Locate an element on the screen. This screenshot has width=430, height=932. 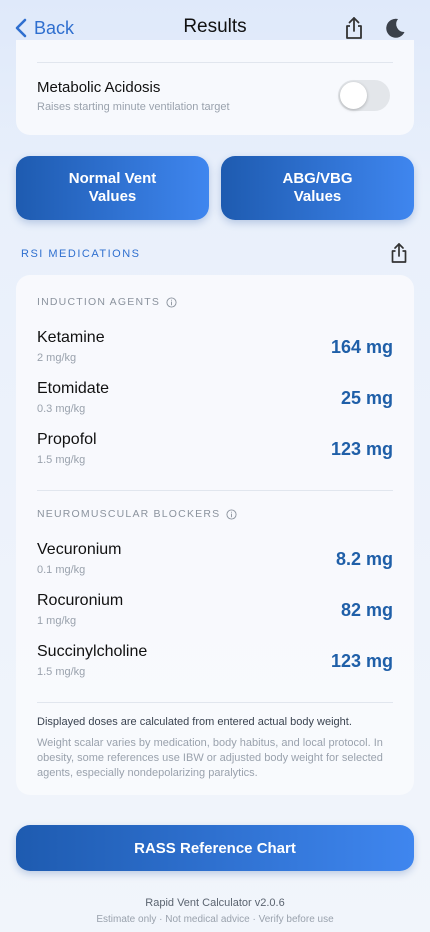
normal-vent-values-button: Normal Vent Values is located at coordinates (112, 188).